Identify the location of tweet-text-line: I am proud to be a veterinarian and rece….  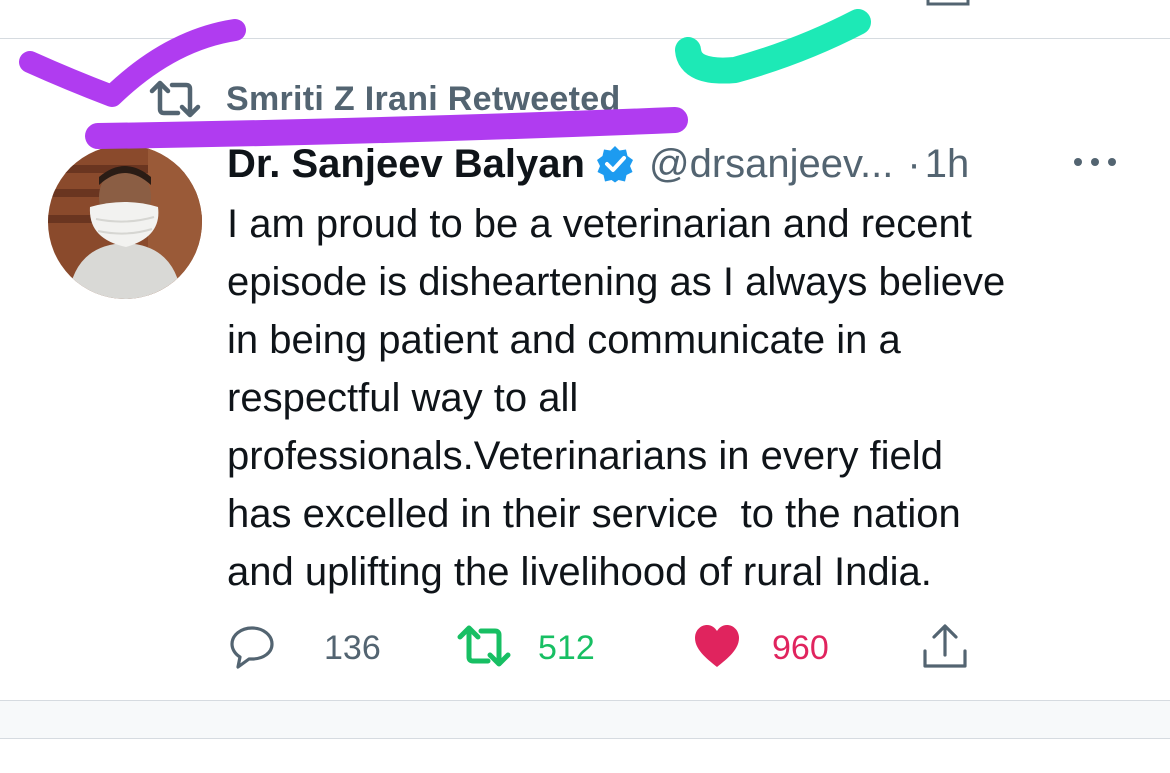
(599, 224).